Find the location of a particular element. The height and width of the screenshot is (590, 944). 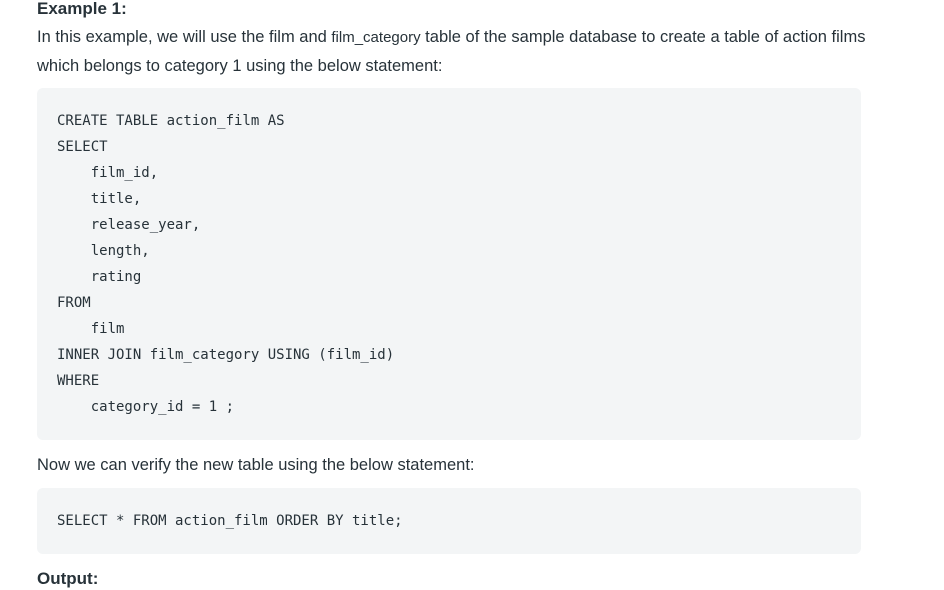

code-line: length, is located at coordinates (103, 251).